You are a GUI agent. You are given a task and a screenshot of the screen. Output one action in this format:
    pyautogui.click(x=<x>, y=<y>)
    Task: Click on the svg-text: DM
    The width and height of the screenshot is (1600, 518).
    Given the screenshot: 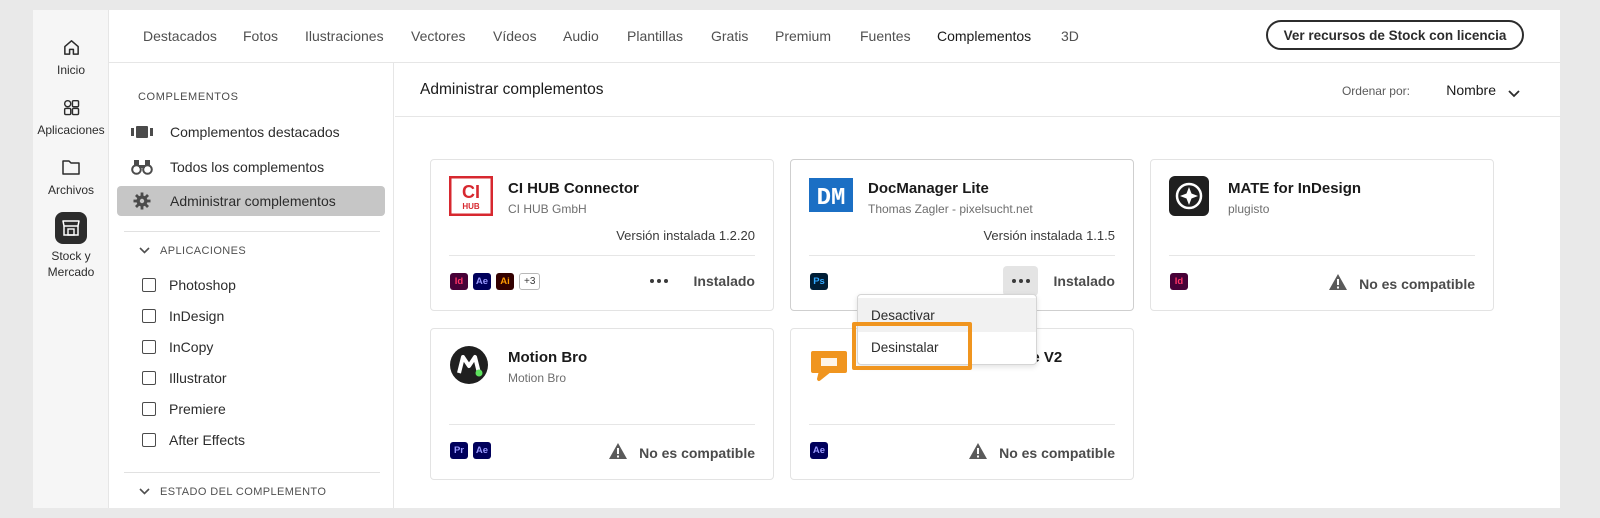 What is the action you would take?
    pyautogui.click(x=831, y=198)
    